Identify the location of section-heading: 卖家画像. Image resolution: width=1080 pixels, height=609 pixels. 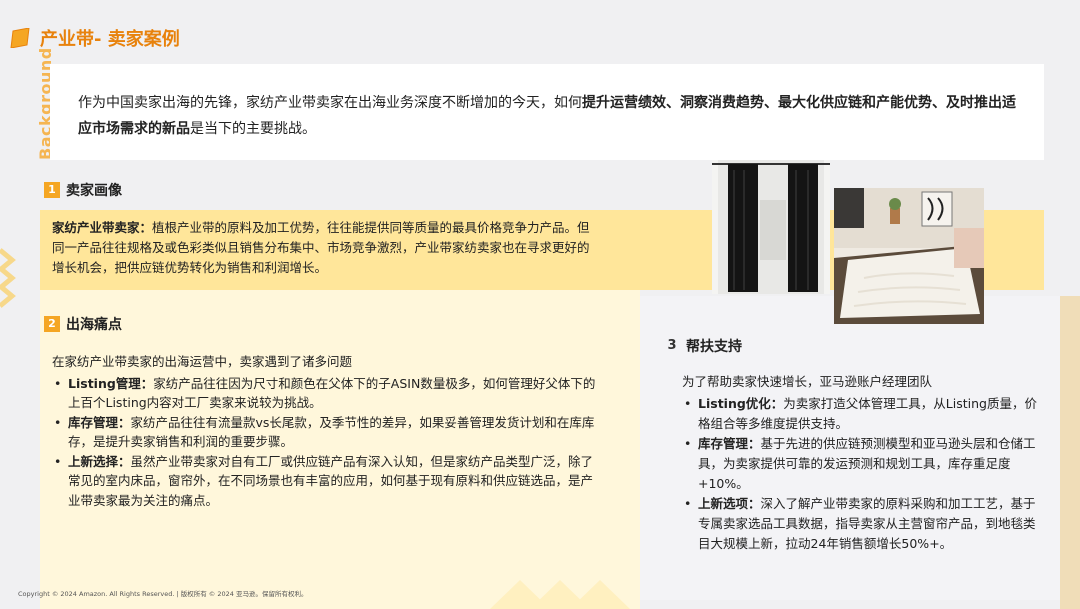
(94, 191).